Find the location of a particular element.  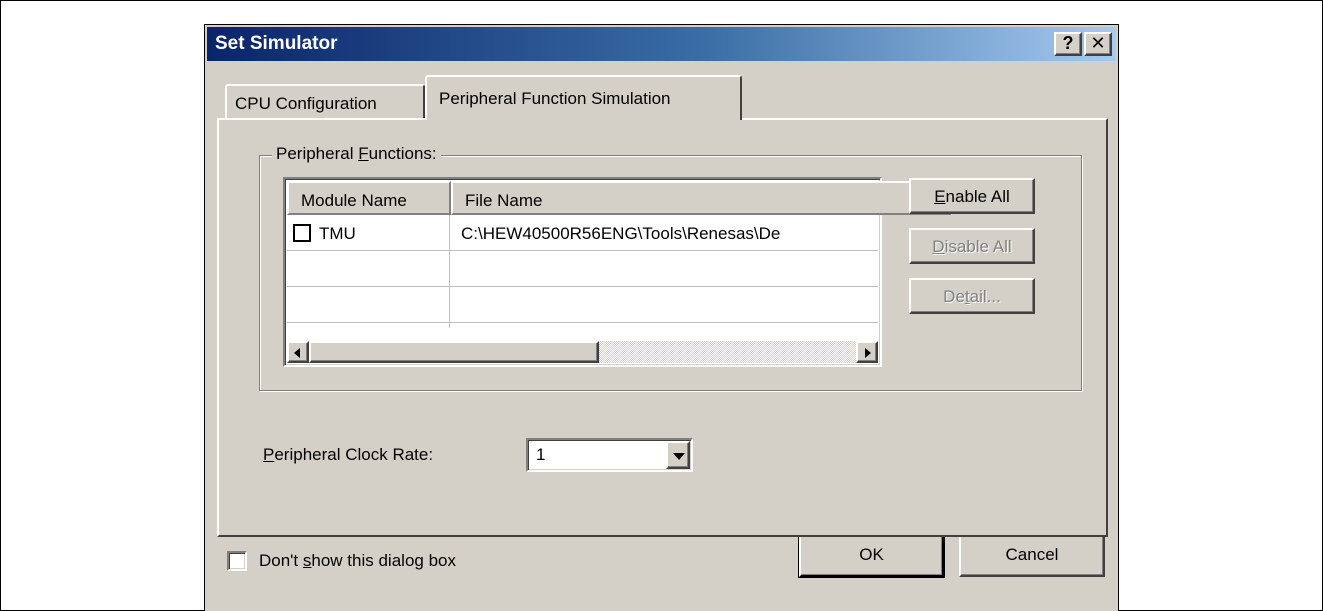

arrow-left-icon is located at coordinates (297, 353).